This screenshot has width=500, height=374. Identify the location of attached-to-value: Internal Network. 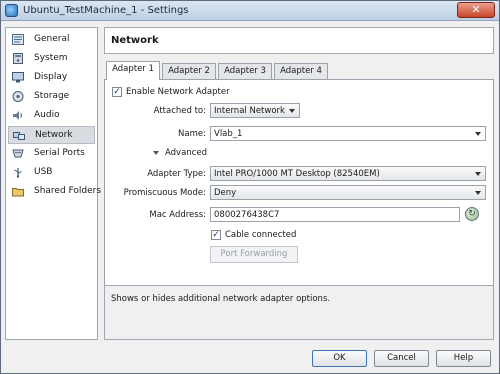
(249, 111).